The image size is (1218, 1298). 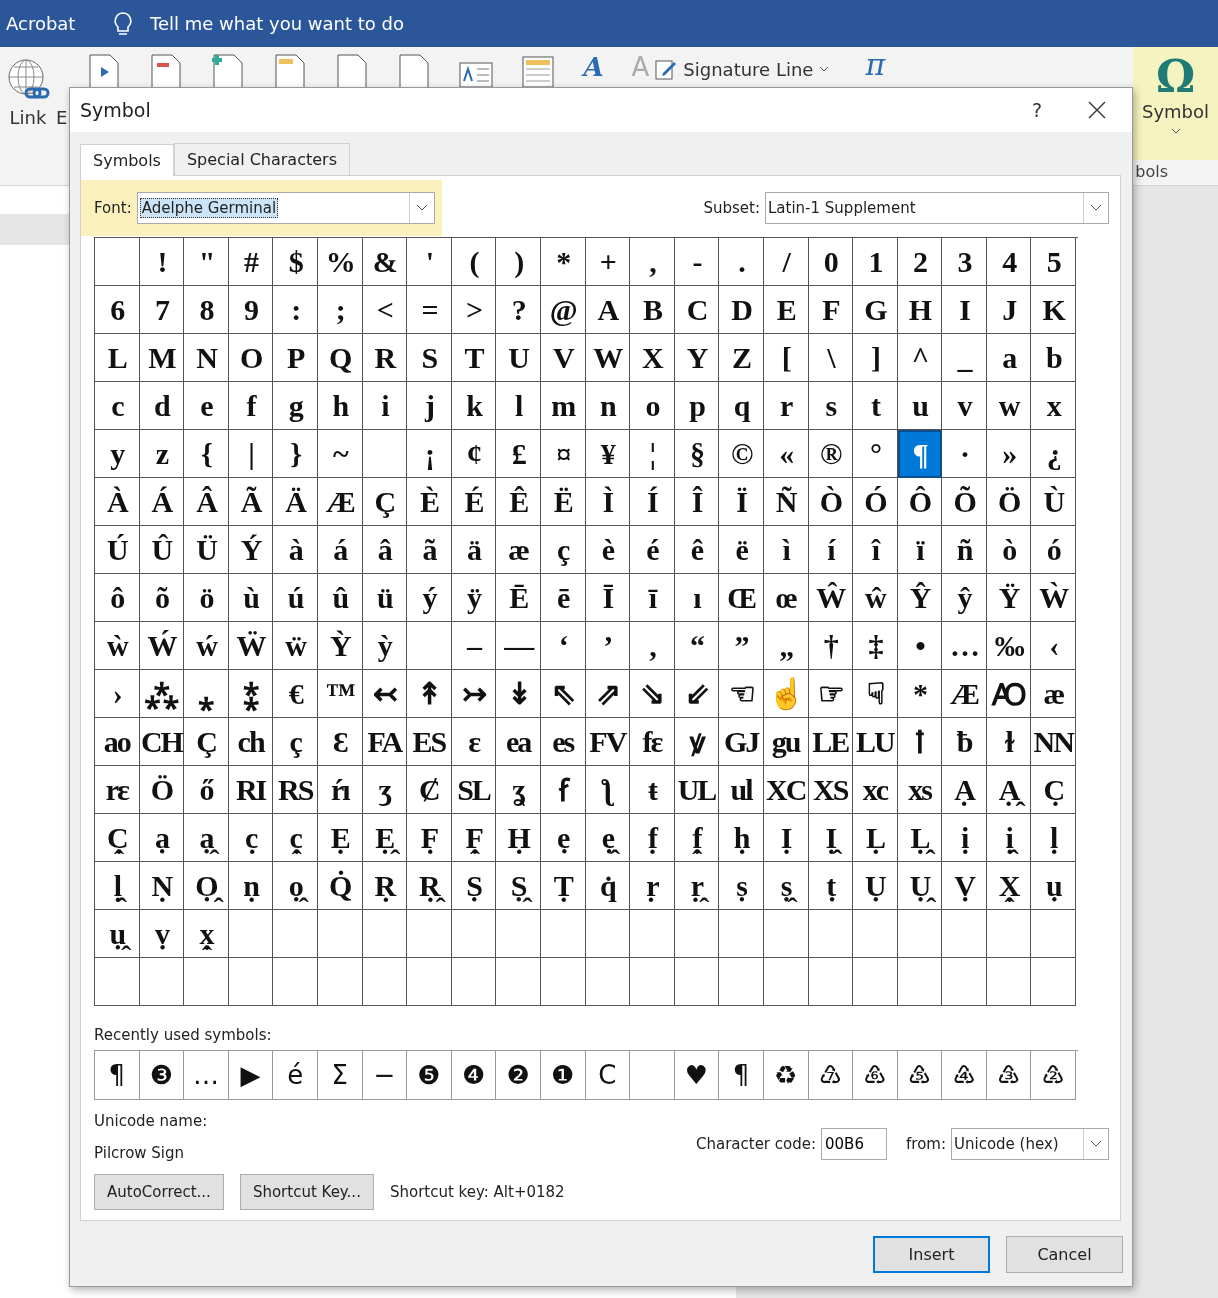 What do you see at coordinates (652, 550) in the screenshot?
I see `character-cell: é` at bounding box center [652, 550].